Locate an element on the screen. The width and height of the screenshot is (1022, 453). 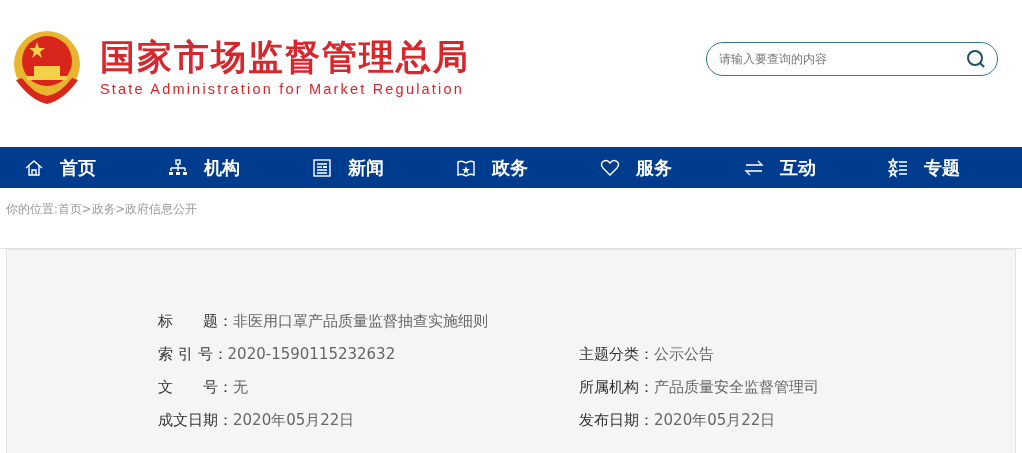
newspaper-icon is located at coordinates (322, 167).